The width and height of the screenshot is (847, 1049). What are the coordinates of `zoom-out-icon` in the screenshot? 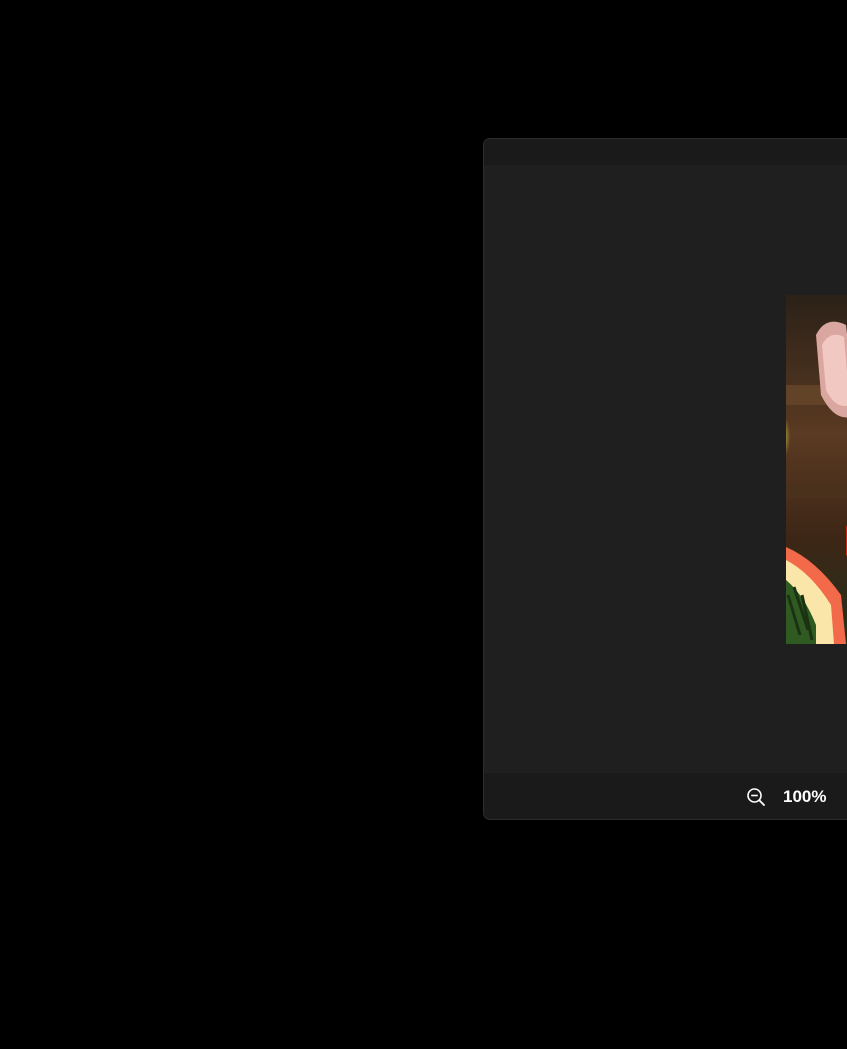 It's located at (756, 797).